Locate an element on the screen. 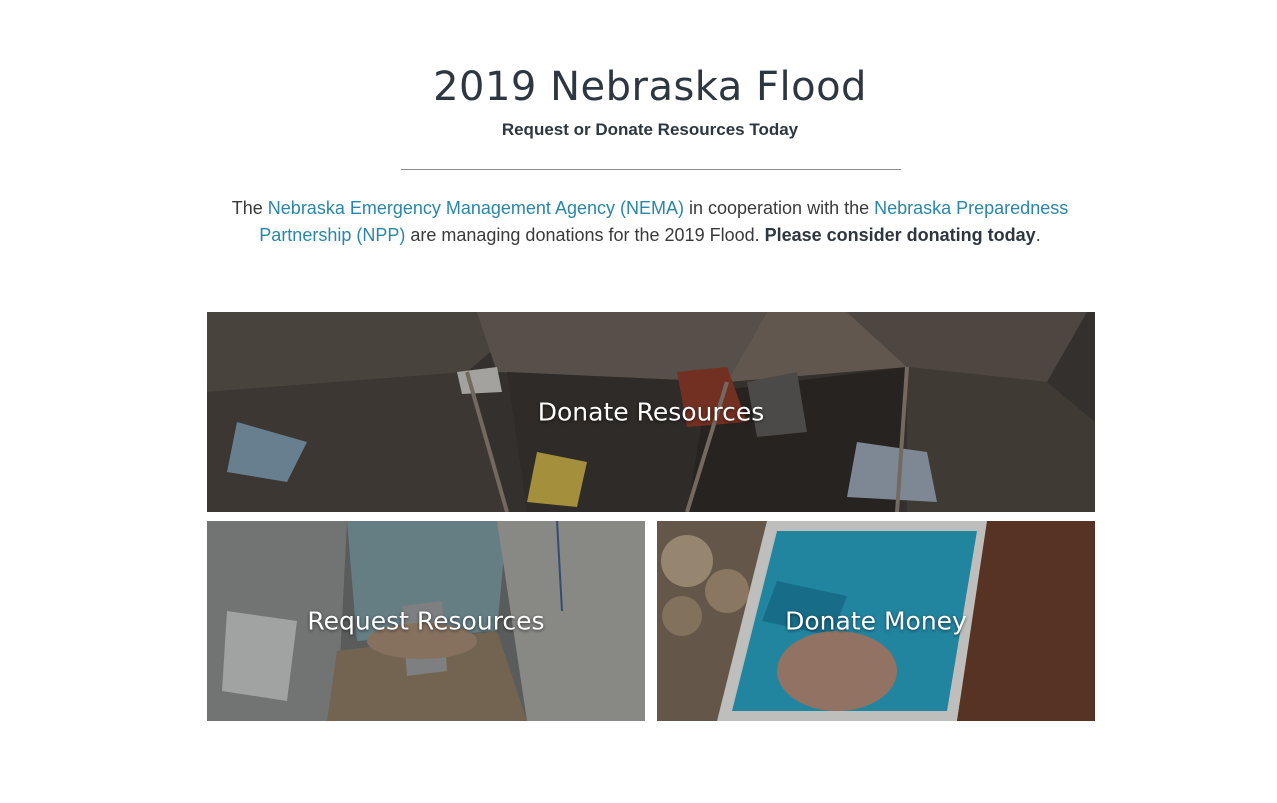  request-resources-label: Request Resources is located at coordinates (426, 621).